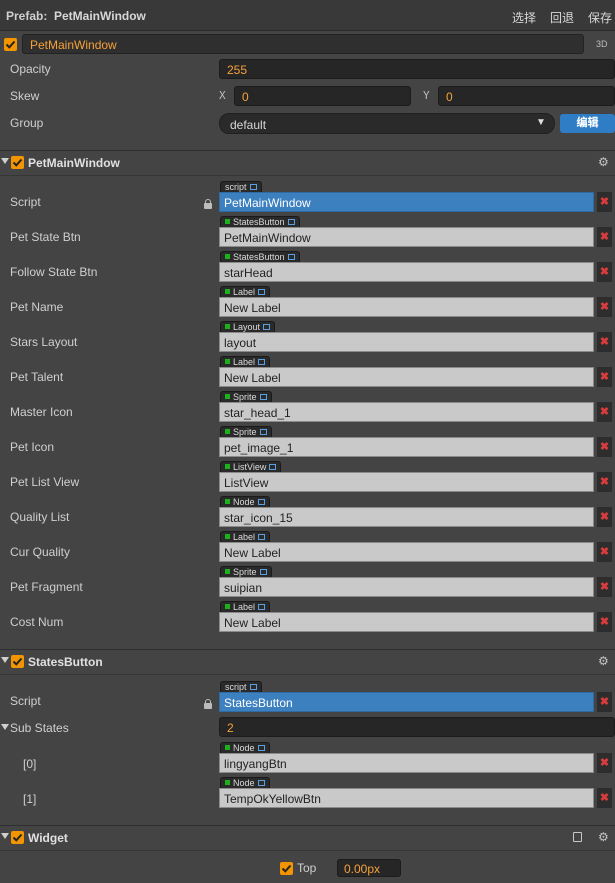 This screenshot has height=883, width=615. Describe the element at coordinates (417, 69) in the screenshot. I see `opacity-input: 255` at that location.